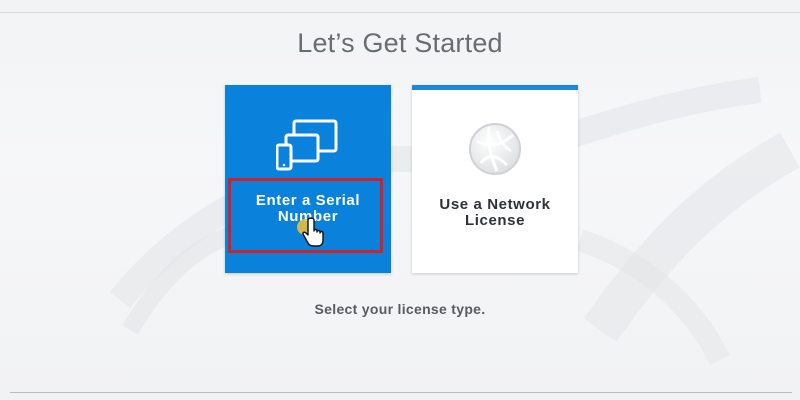 This screenshot has width=800, height=400. I want to click on bottom-divider, so click(401, 392).